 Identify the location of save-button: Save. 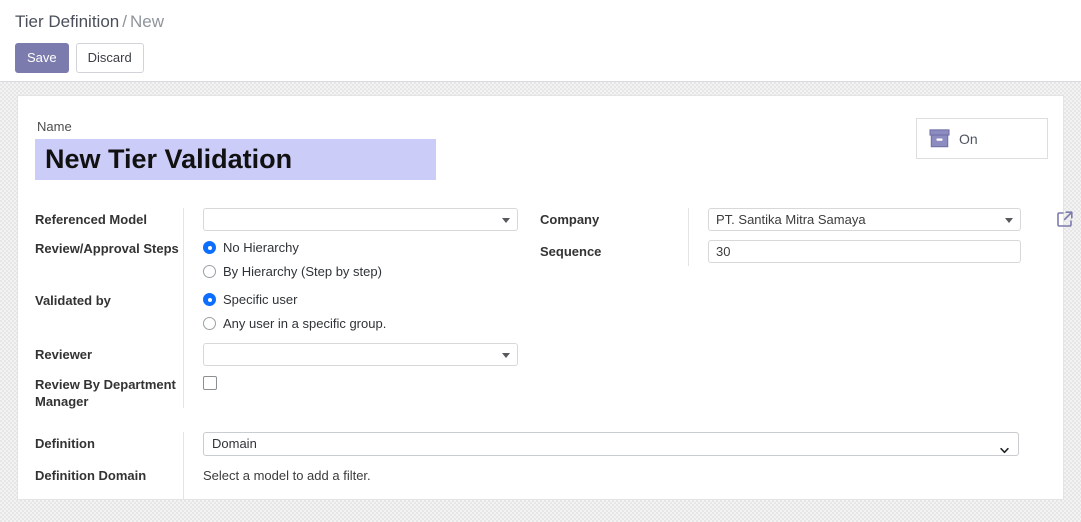
(42, 58).